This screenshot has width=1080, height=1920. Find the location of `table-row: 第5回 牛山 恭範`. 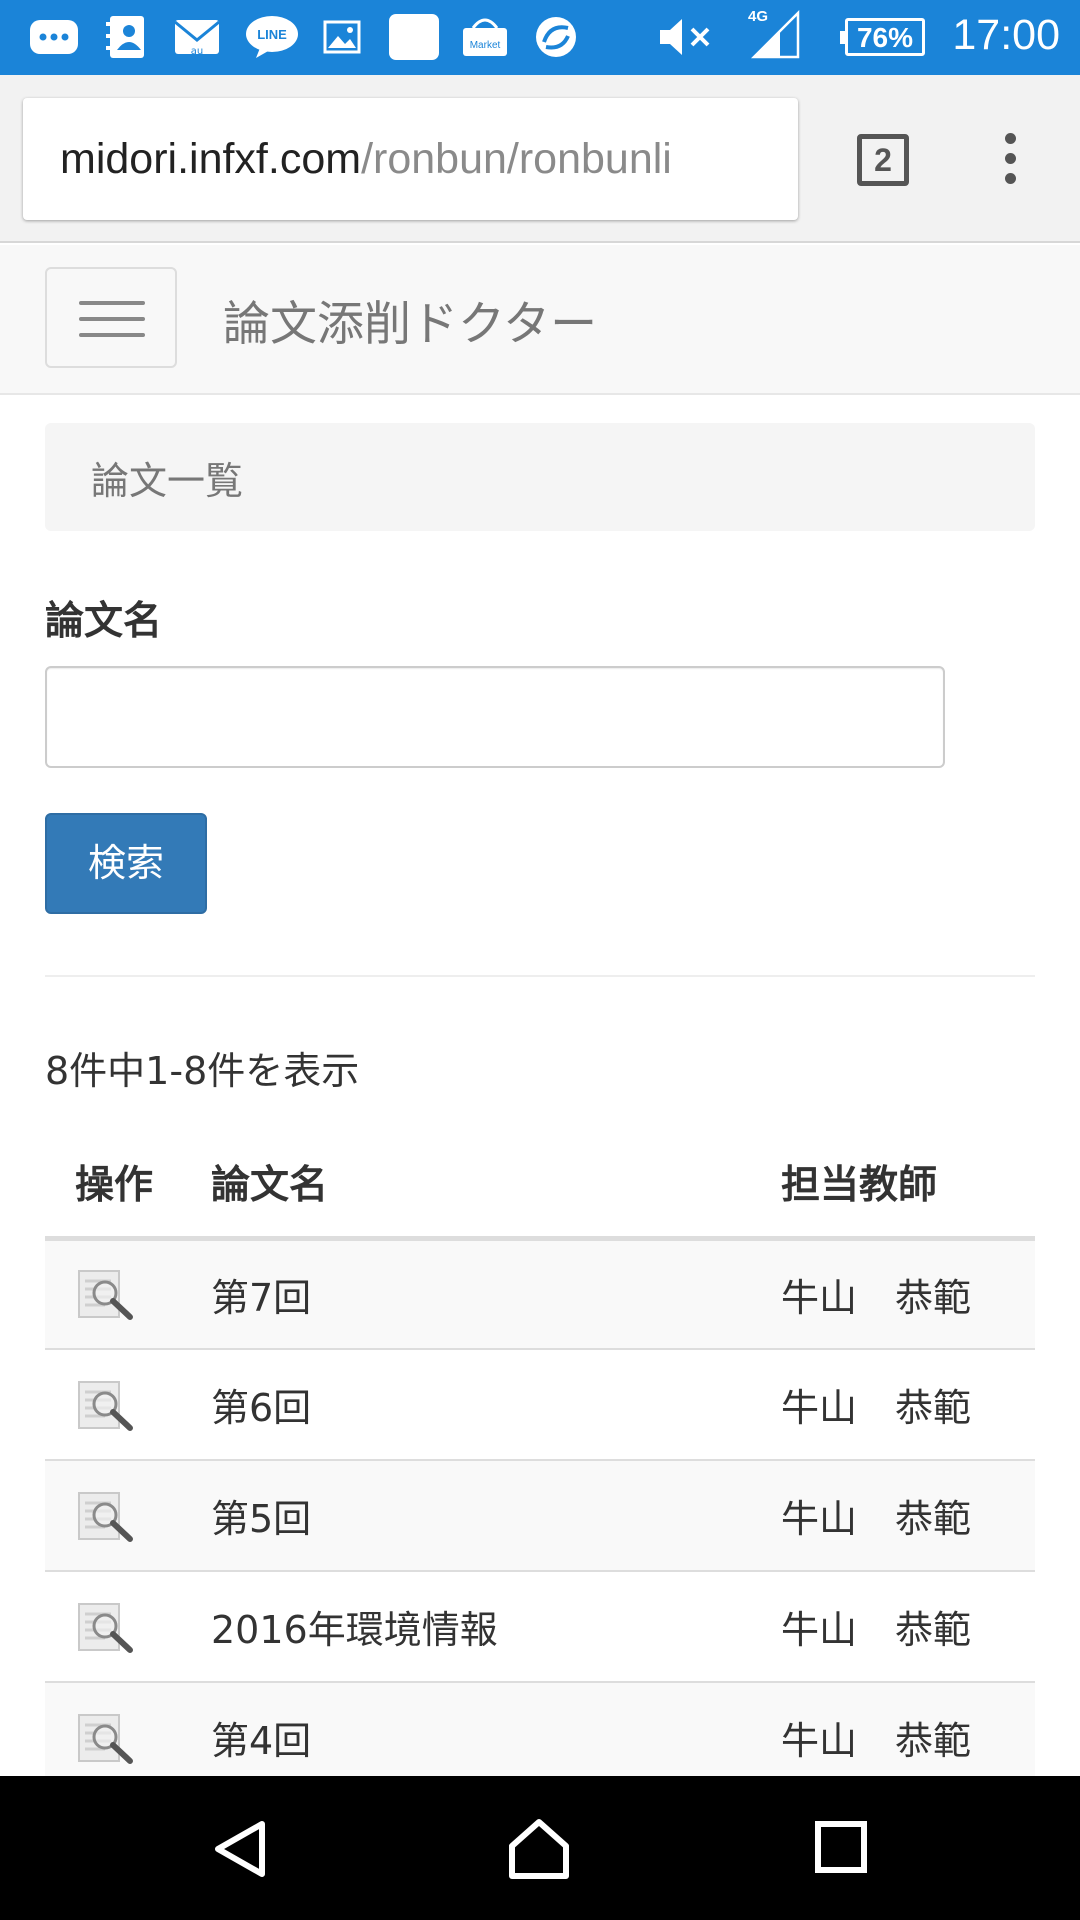

table-row: 第5回 牛山 恭範 is located at coordinates (540, 1516).